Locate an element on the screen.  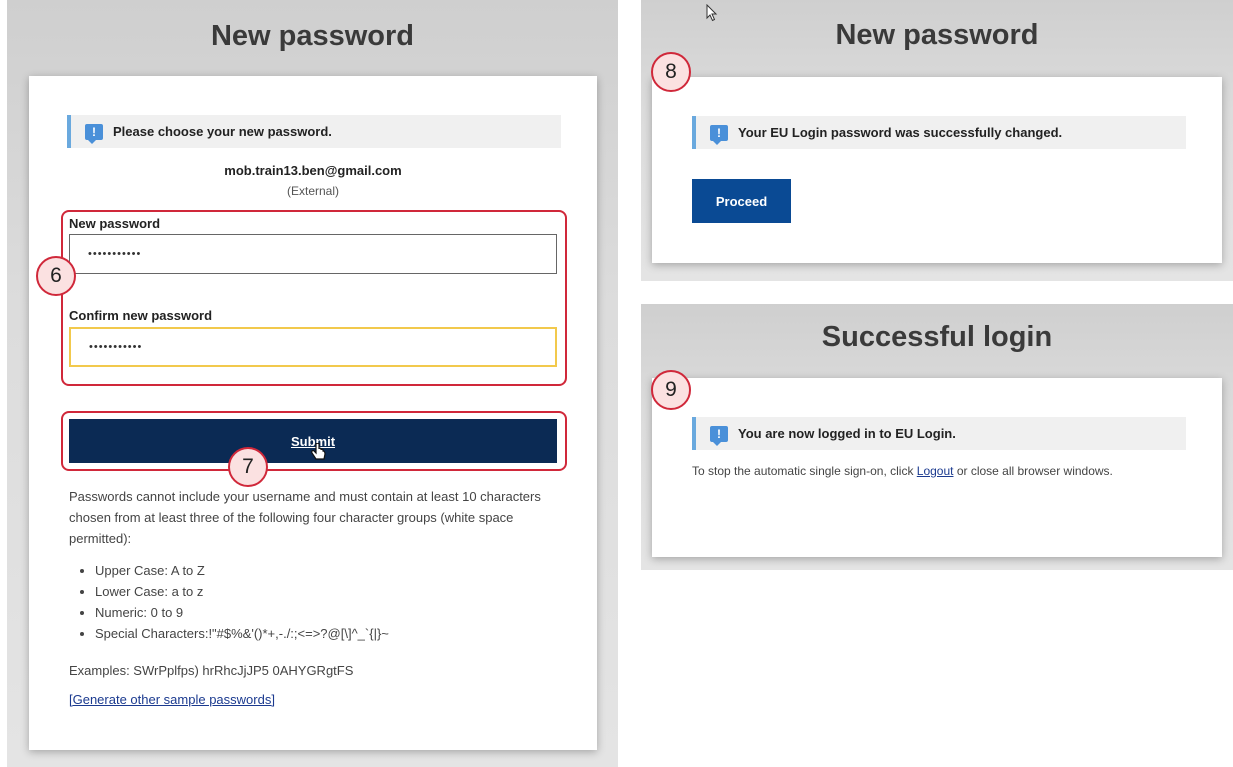
step-9-marker: 9 is located at coordinates (671, 390).